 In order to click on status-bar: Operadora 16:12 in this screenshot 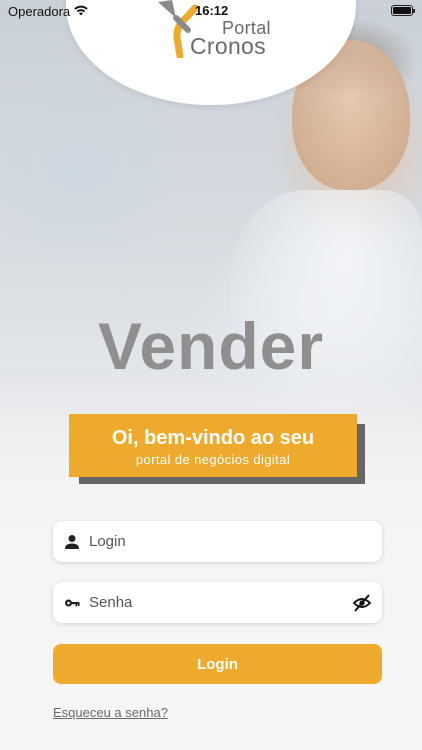, I will do `click(211, 11)`.